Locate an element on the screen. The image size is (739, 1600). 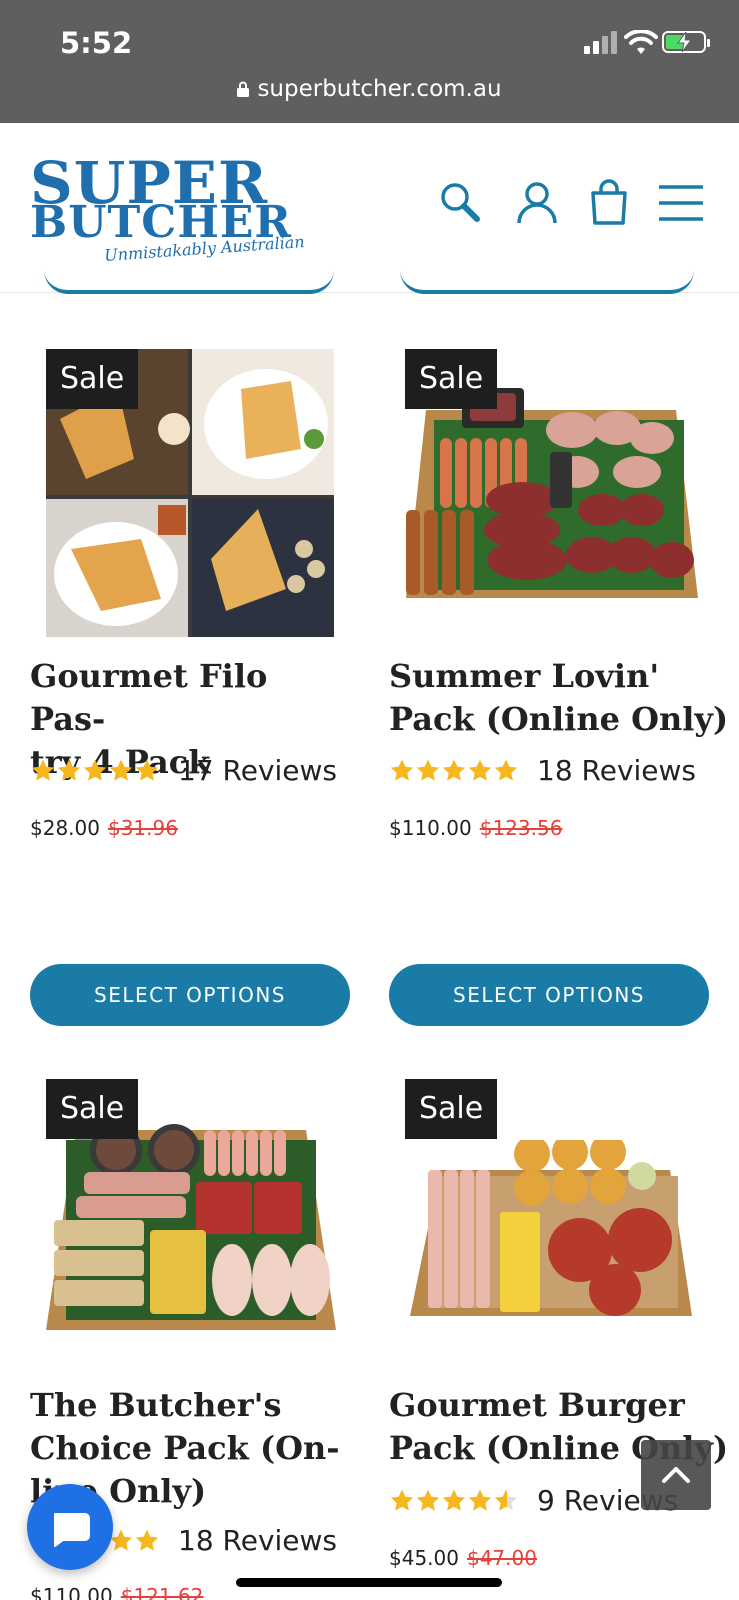
home-indicator is located at coordinates (369, 1582).